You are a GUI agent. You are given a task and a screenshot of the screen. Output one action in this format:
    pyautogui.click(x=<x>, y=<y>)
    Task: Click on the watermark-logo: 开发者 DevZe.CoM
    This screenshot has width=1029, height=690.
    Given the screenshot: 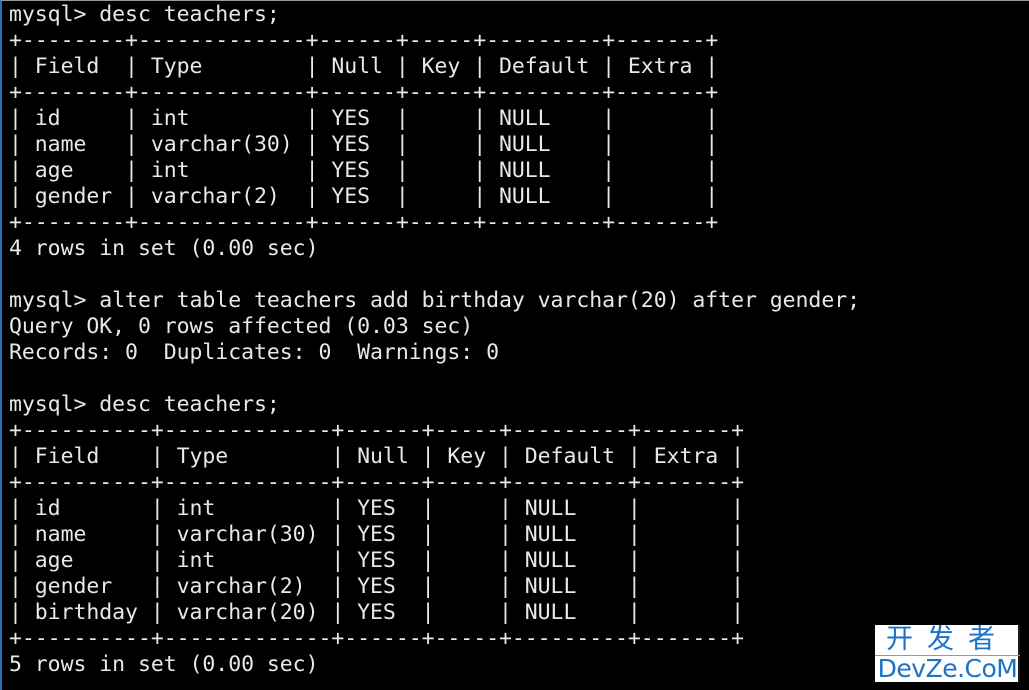 What is the action you would take?
    pyautogui.click(x=947, y=653)
    